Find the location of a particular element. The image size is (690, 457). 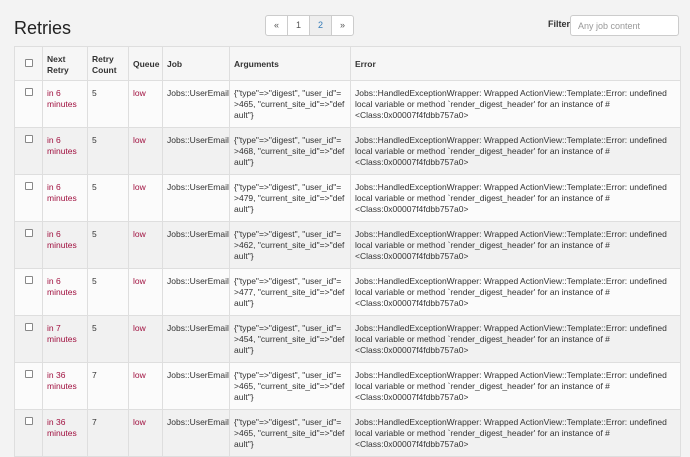

pagination-page-1: 1 is located at coordinates (298, 25).